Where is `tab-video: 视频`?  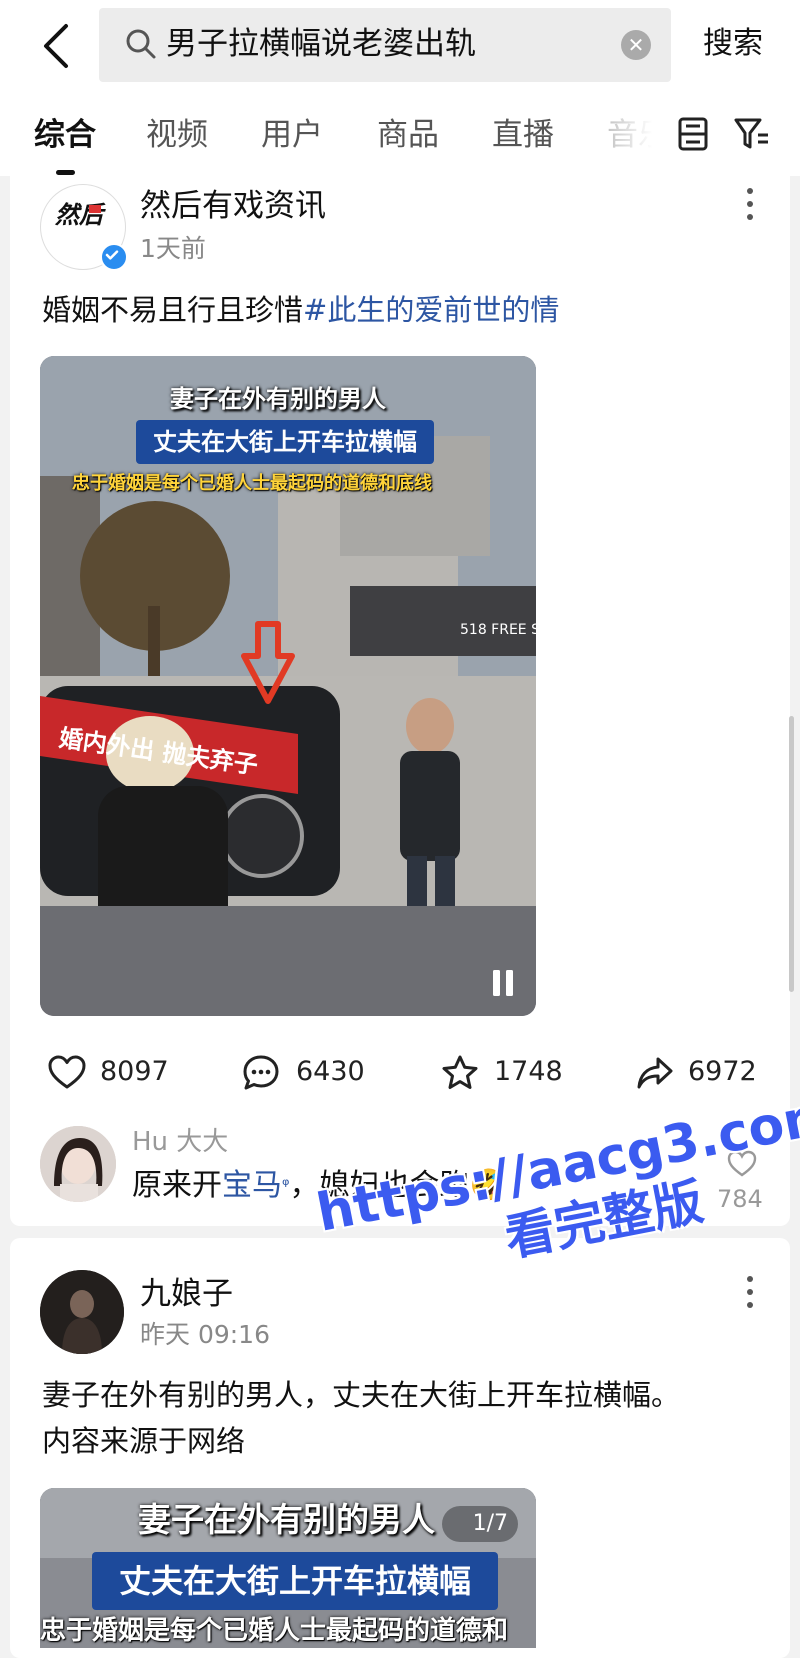 tab-video: 视频 is located at coordinates (177, 135).